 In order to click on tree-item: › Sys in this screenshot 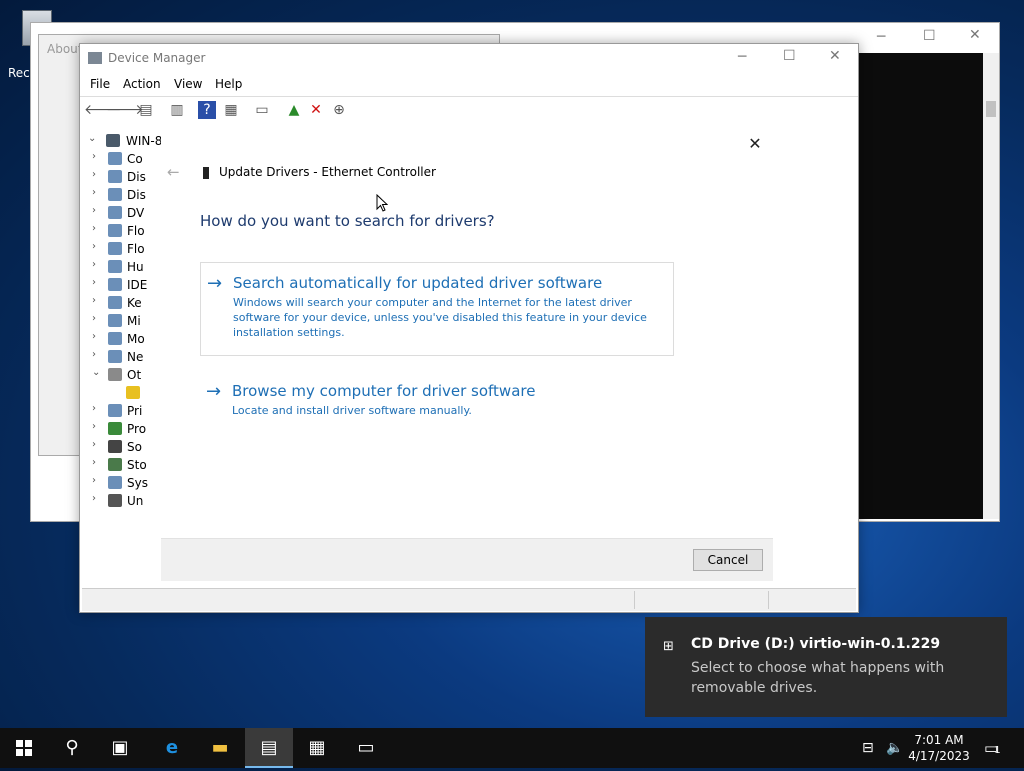, I will do `click(124, 483)`.